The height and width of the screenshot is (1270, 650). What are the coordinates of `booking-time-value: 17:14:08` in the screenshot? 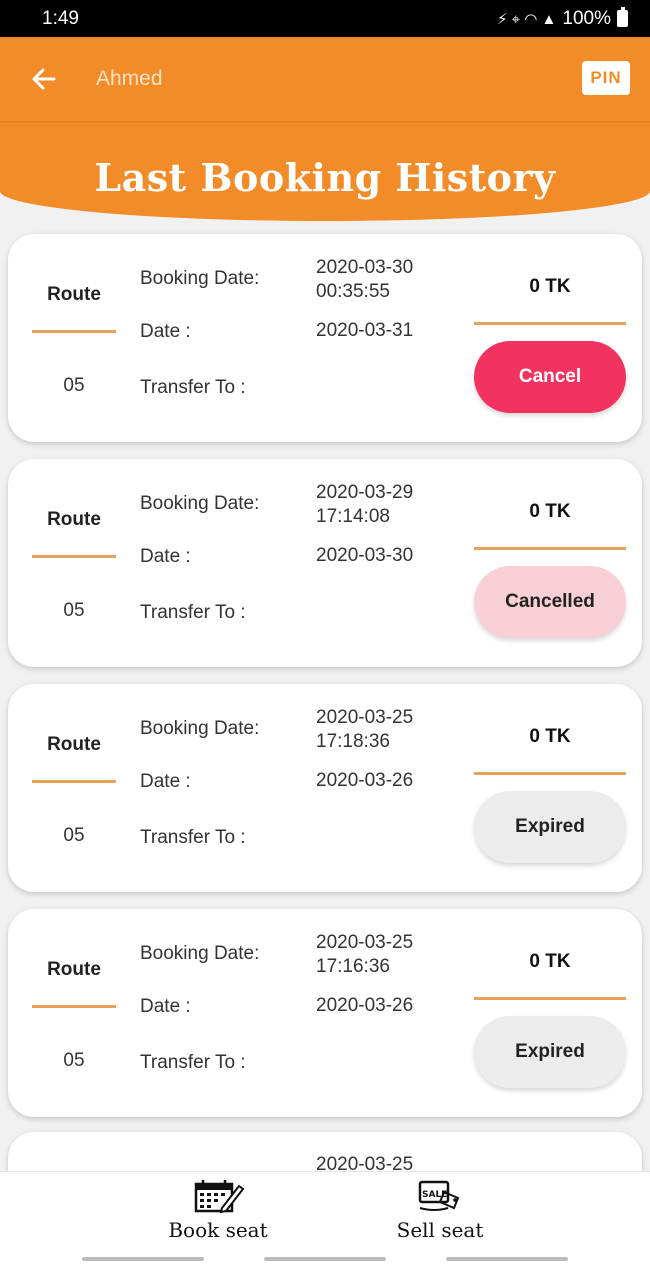 It's located at (353, 516).